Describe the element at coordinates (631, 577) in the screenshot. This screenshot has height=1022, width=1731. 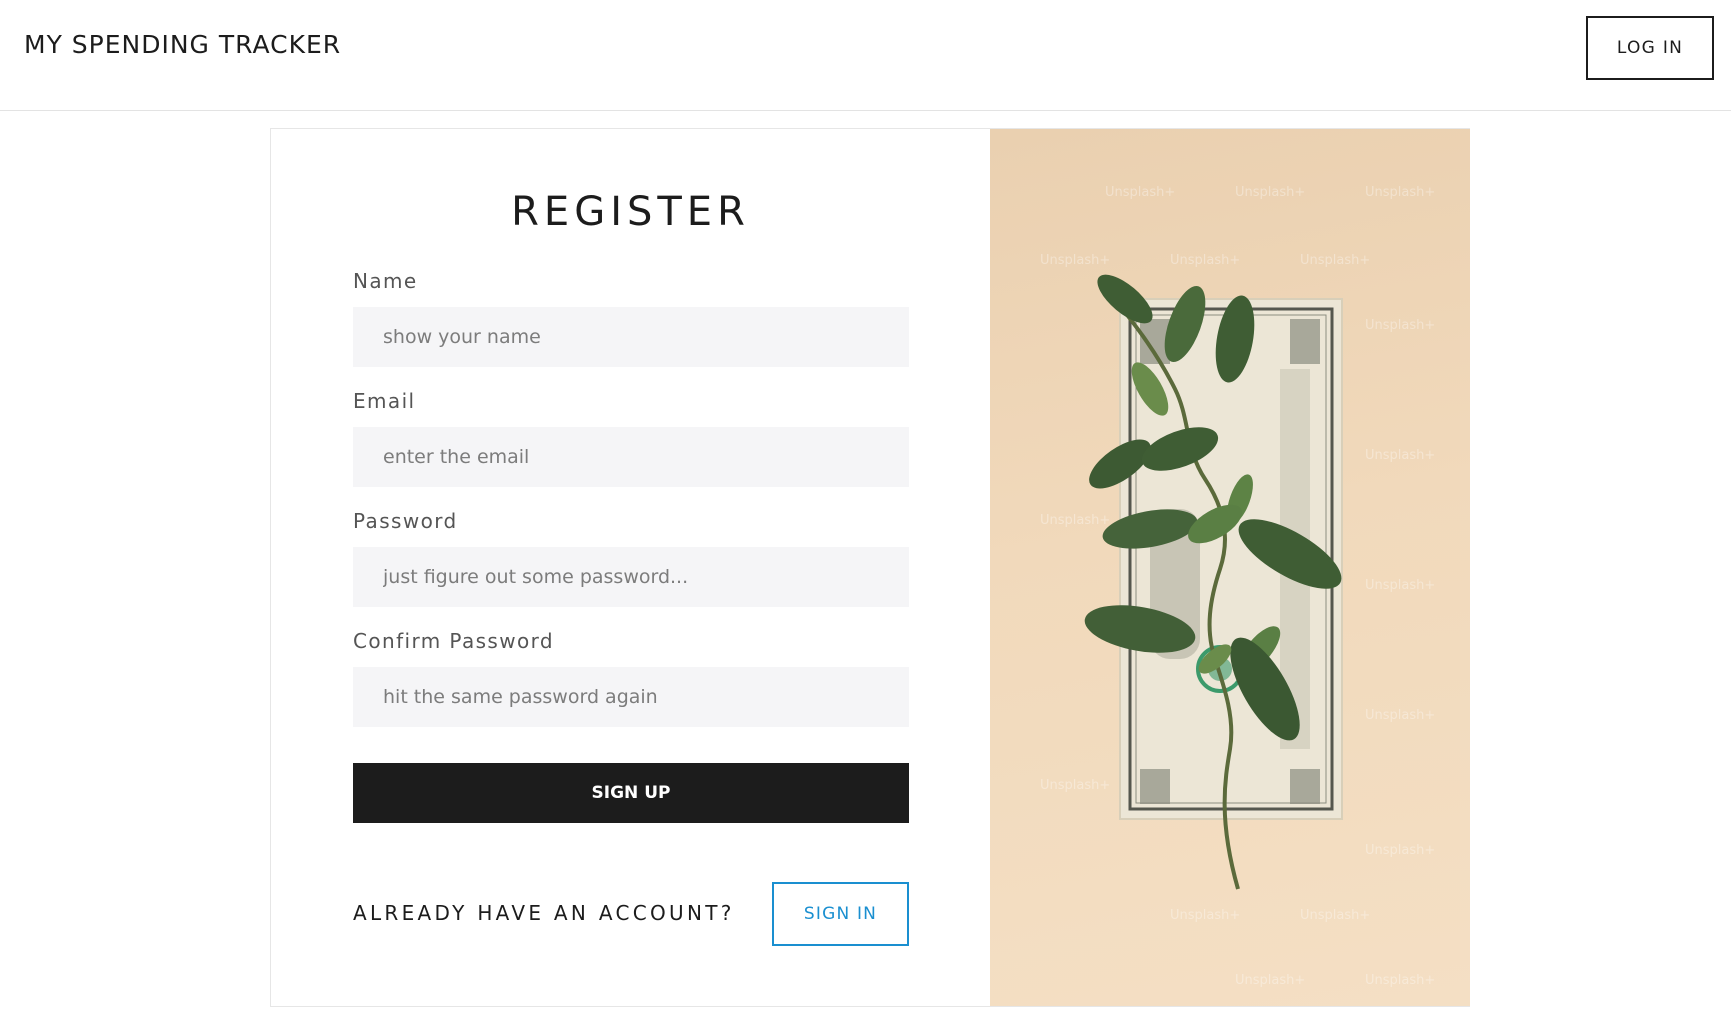
I see `password-input` at that location.